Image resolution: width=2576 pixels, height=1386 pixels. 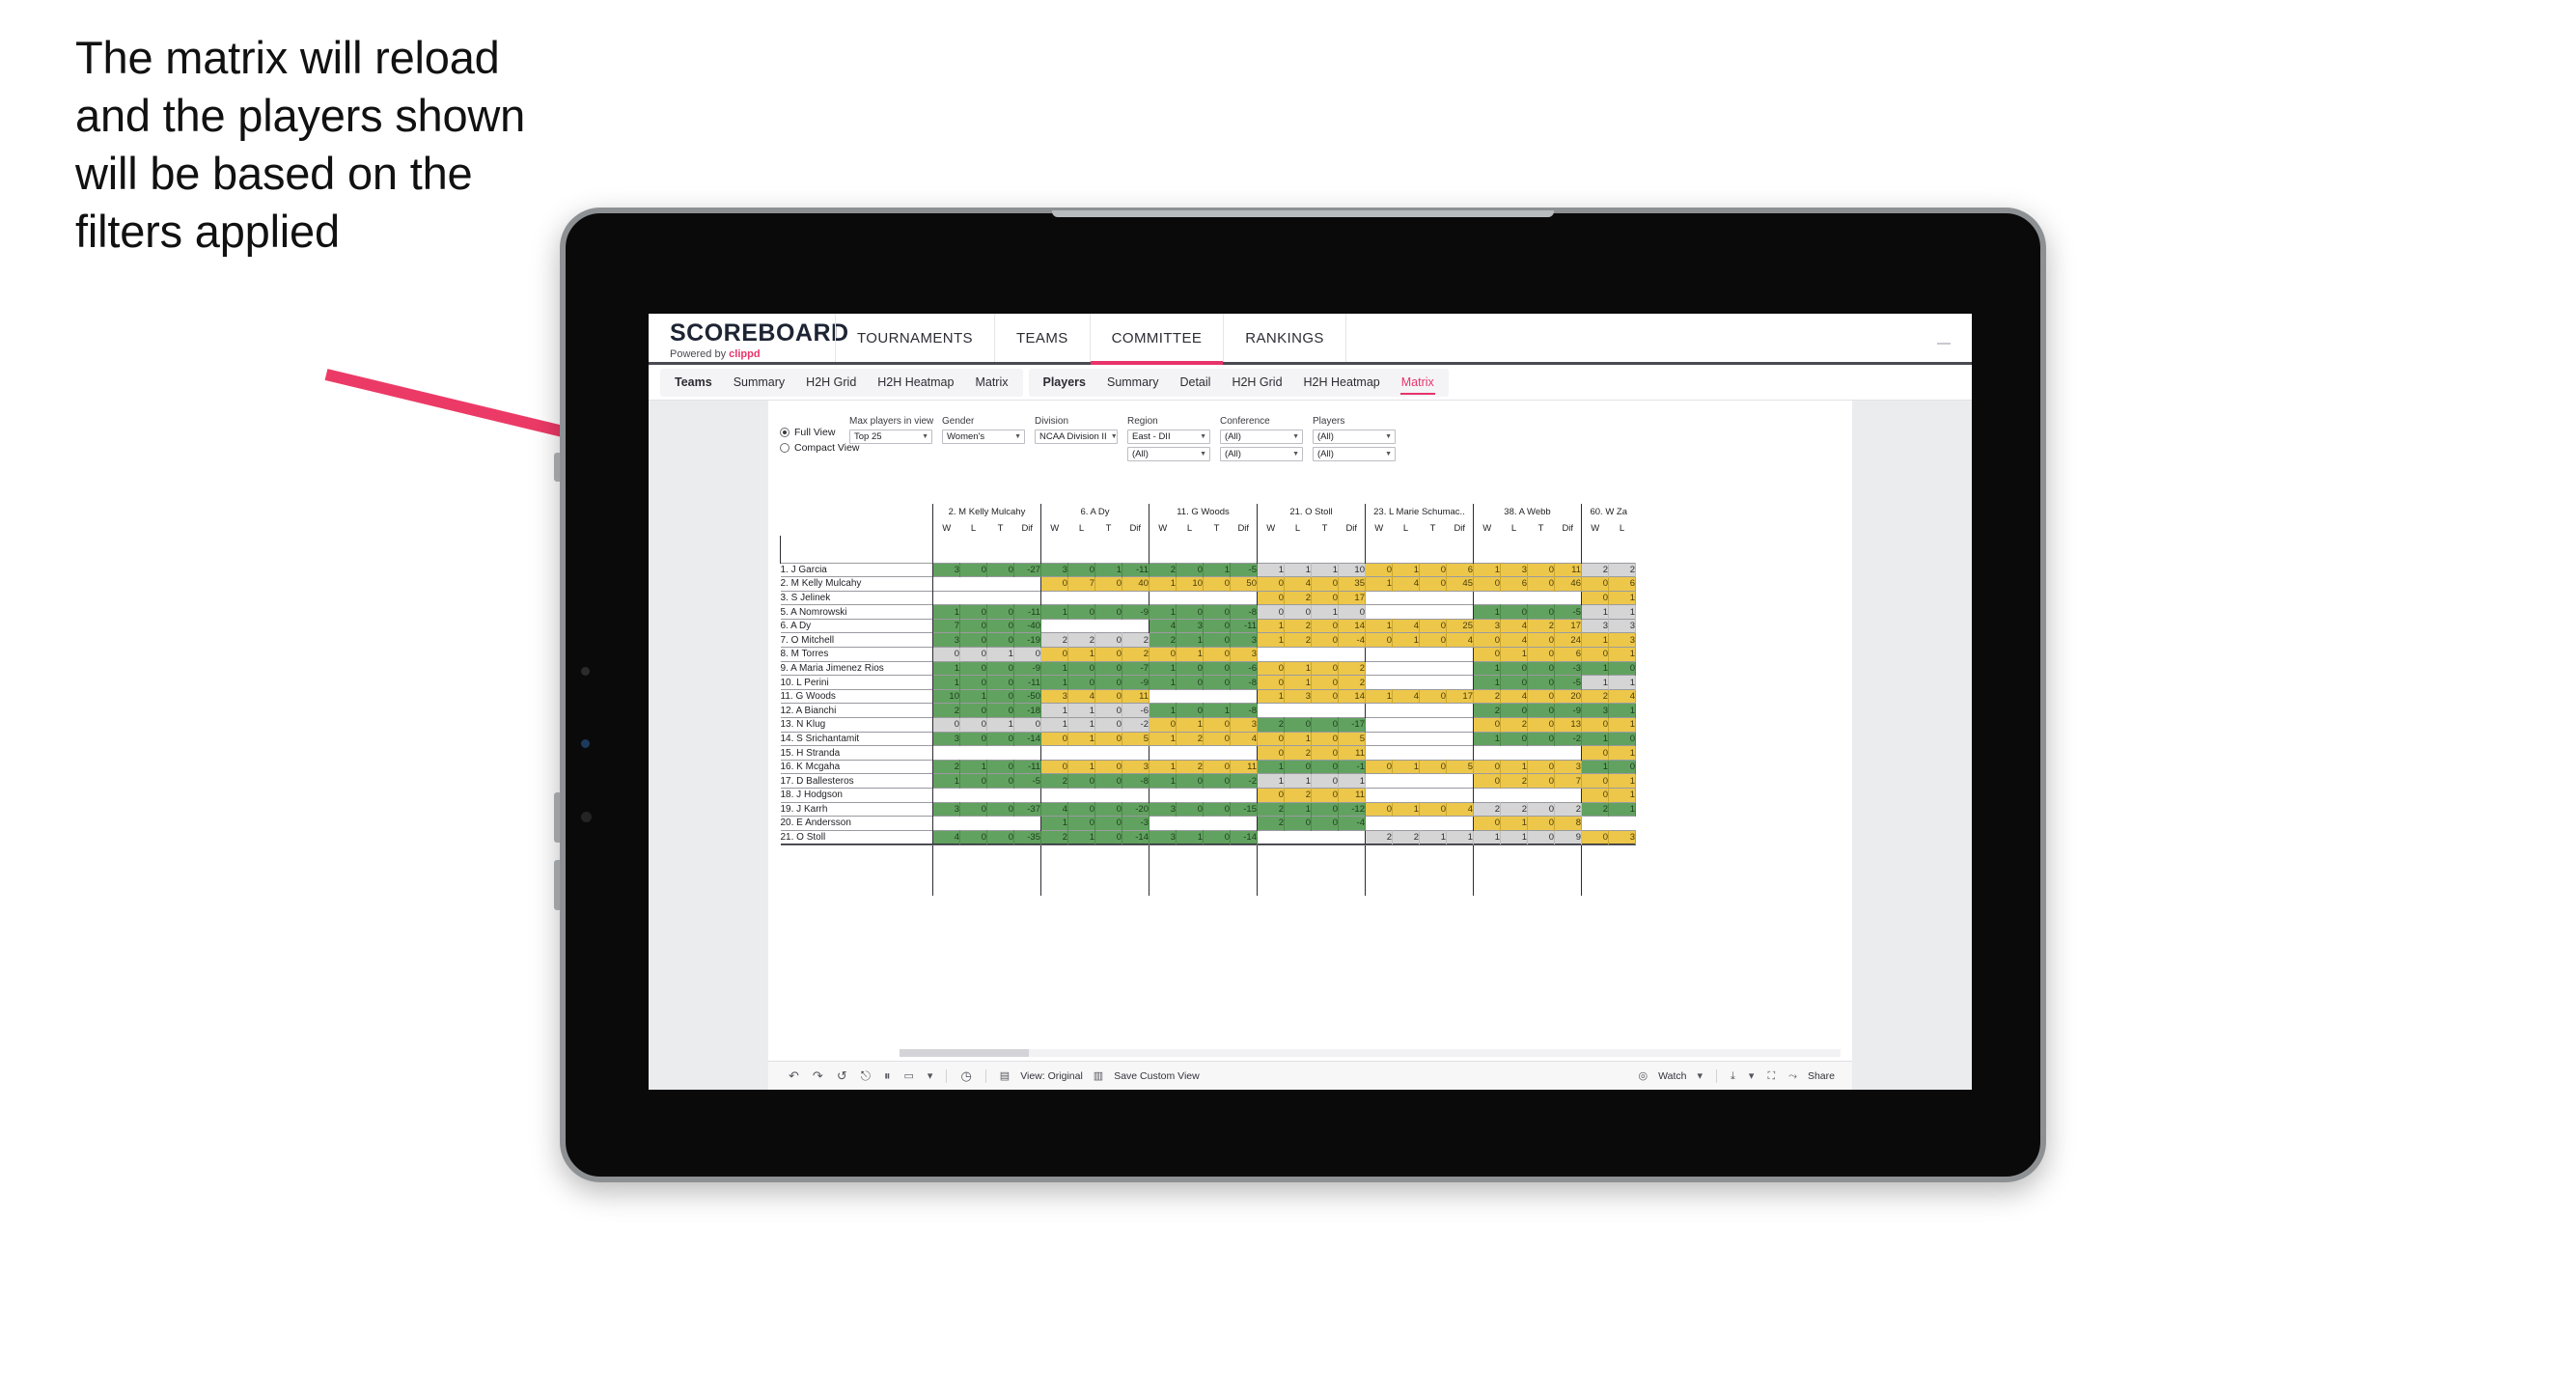 I want to click on matrix-cell: -9, so click(x=1136, y=612).